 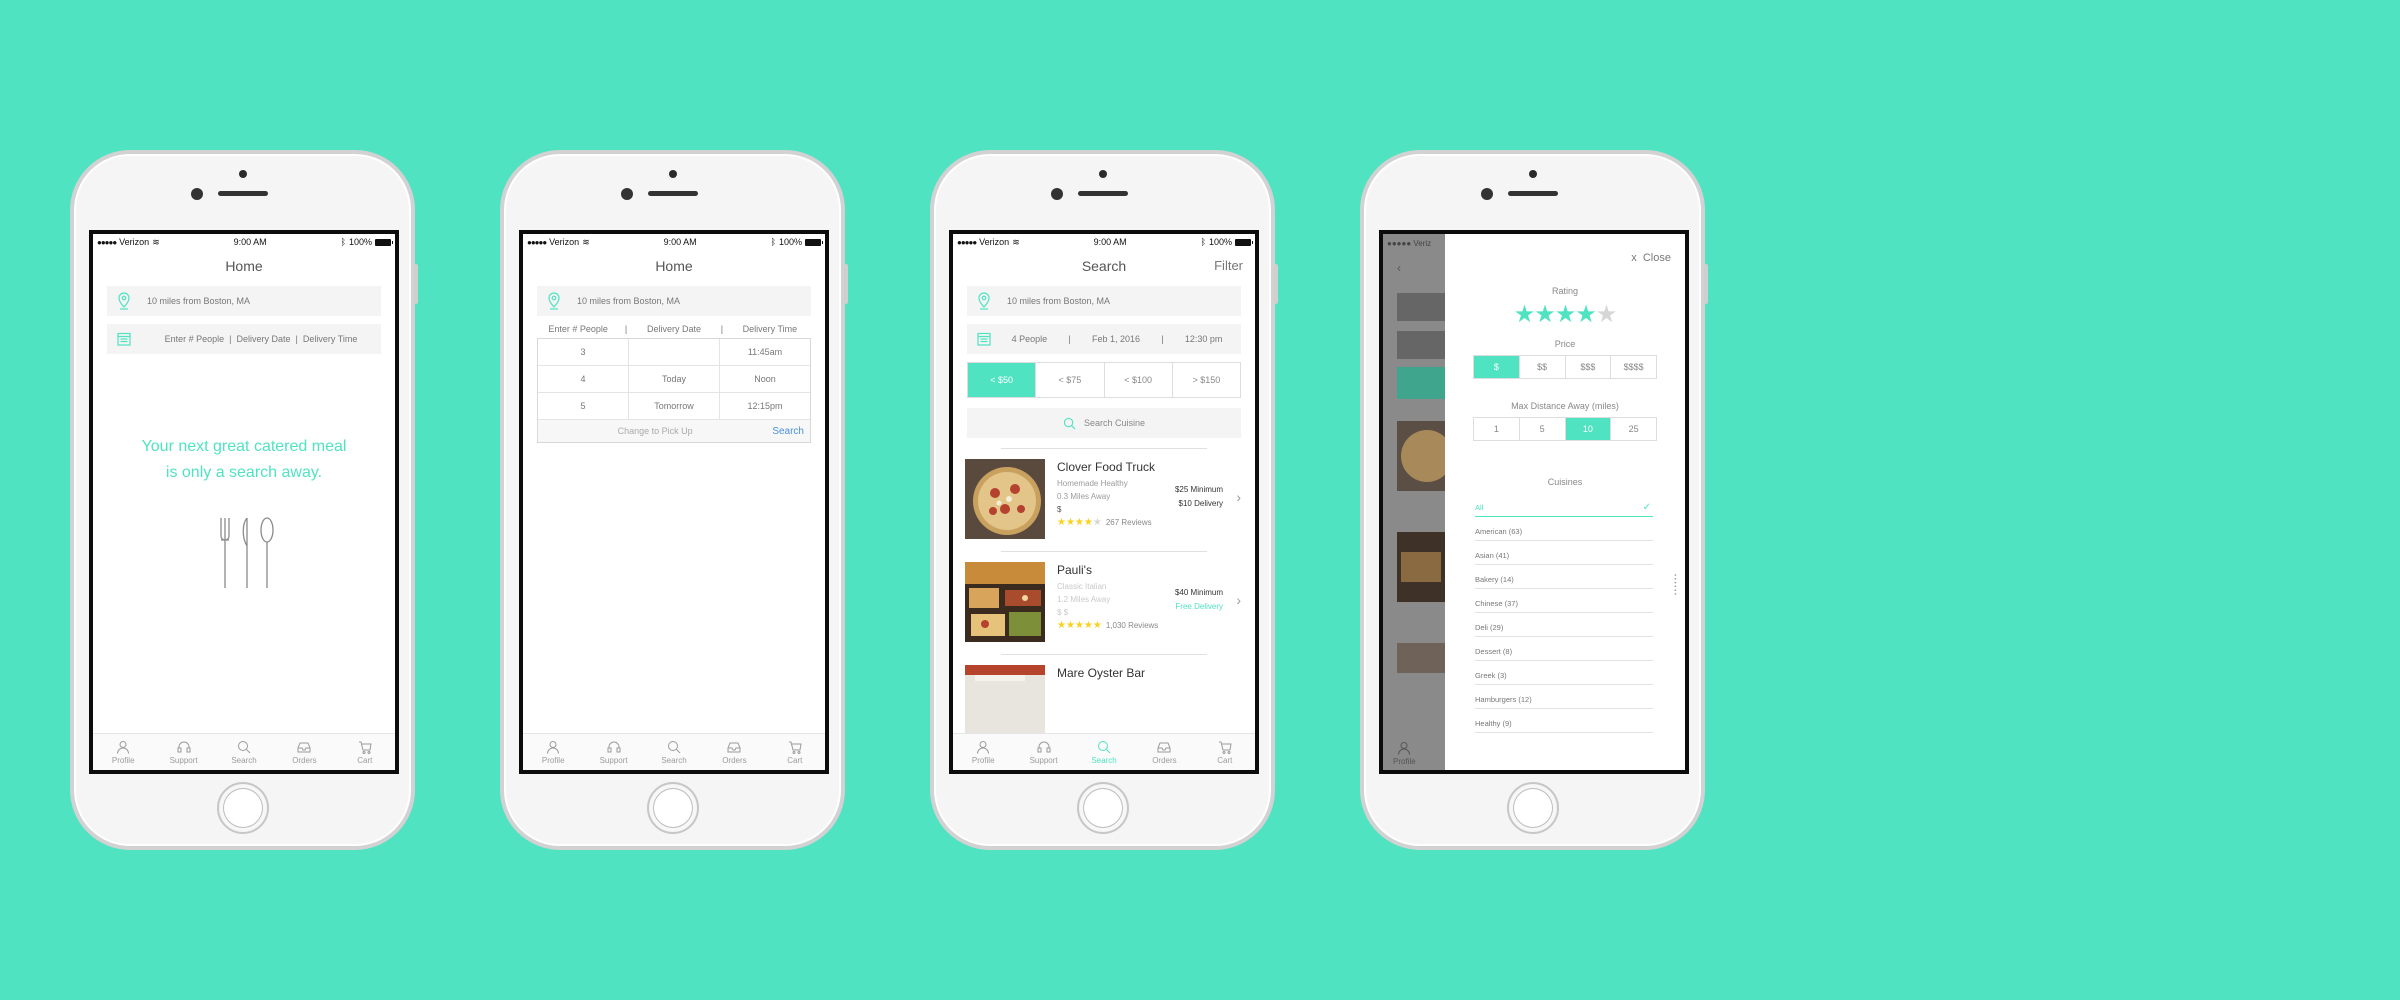 What do you see at coordinates (1564, 625) in the screenshot?
I see `cuisine-item: Deli (29)` at bounding box center [1564, 625].